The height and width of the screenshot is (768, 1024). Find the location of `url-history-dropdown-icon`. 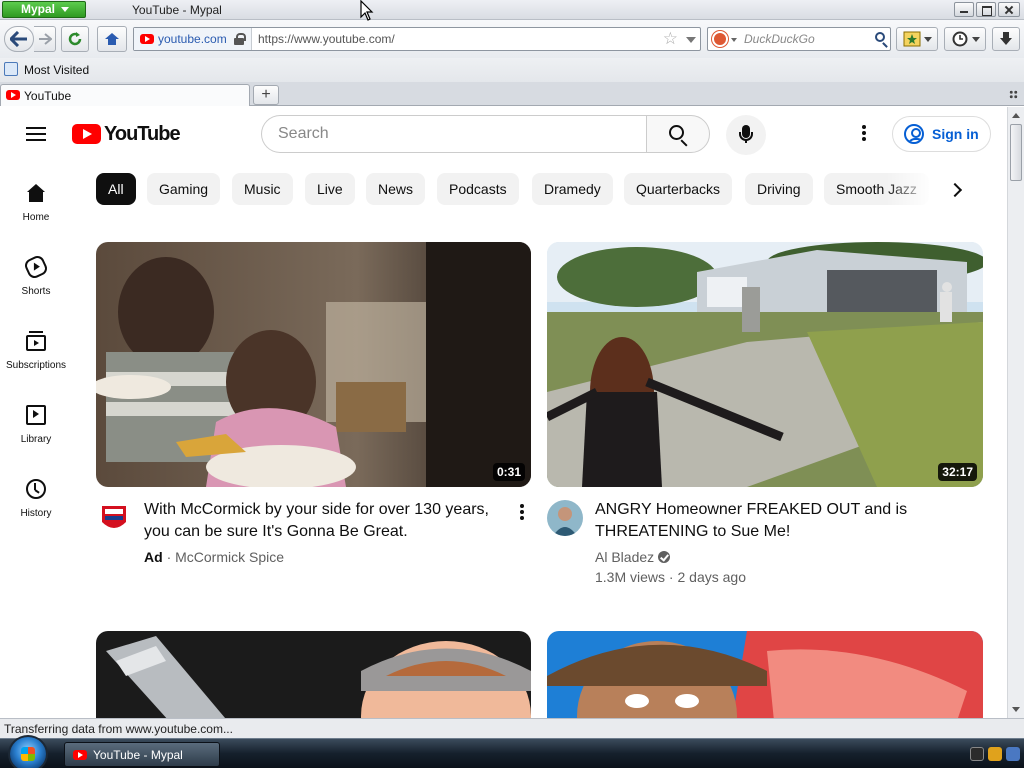

url-history-dropdown-icon is located at coordinates (691, 40).